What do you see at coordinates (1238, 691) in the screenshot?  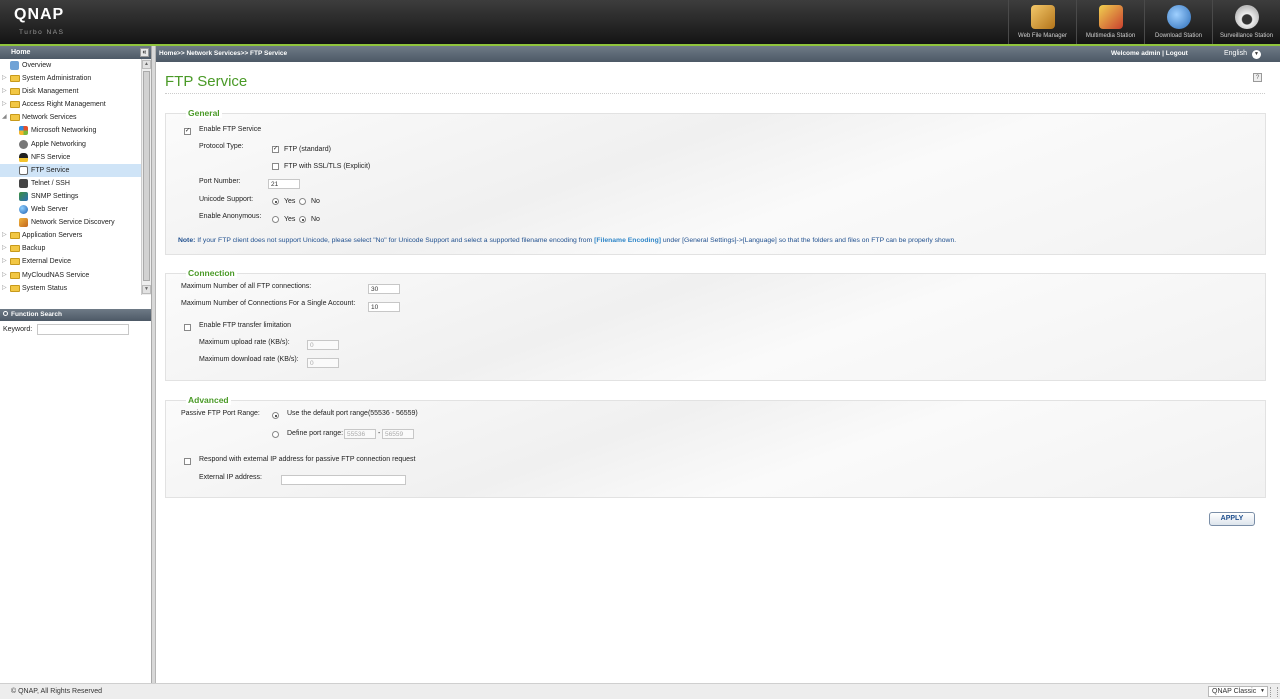 I see `theme-selector: QNAP Classic ▼` at bounding box center [1238, 691].